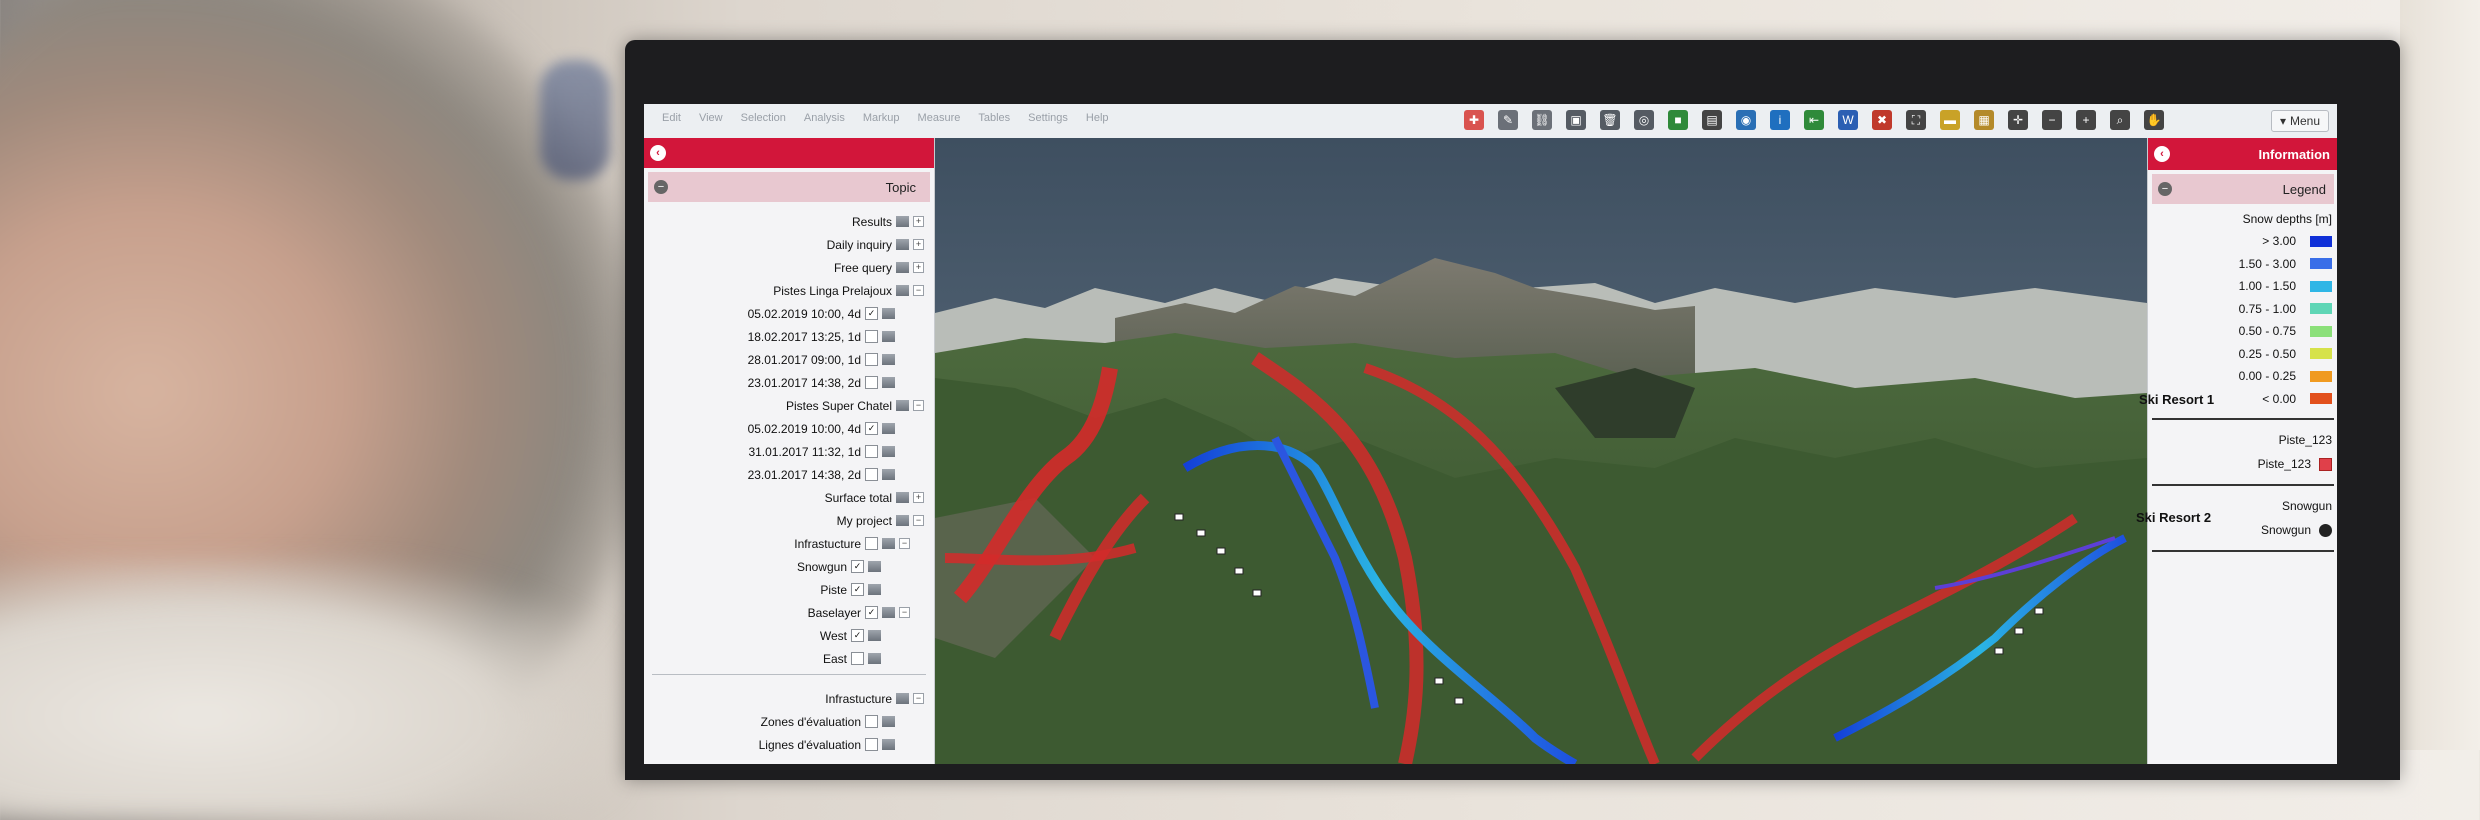 The image size is (2480, 820). Describe the element at coordinates (789, 721) in the screenshot. I see `tree-item: Zones d'évaluation` at that location.